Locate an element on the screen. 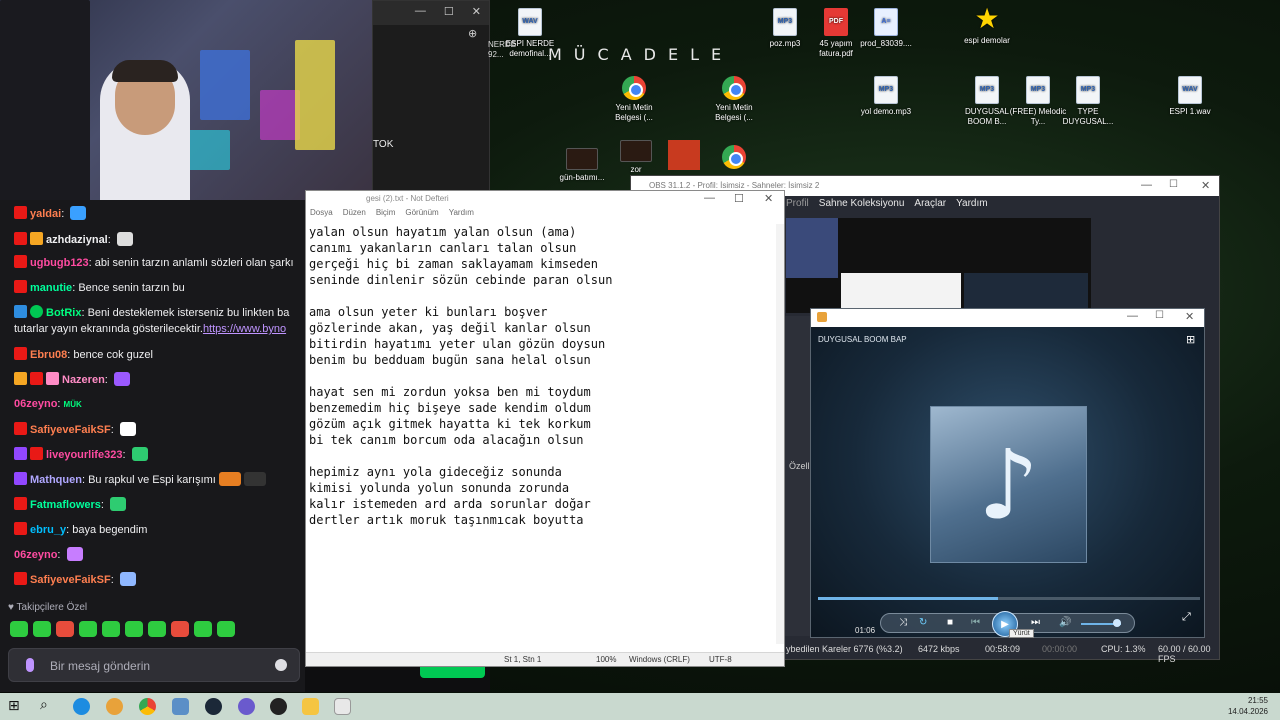  stop-icon: ■ is located at coordinates (950, 622).